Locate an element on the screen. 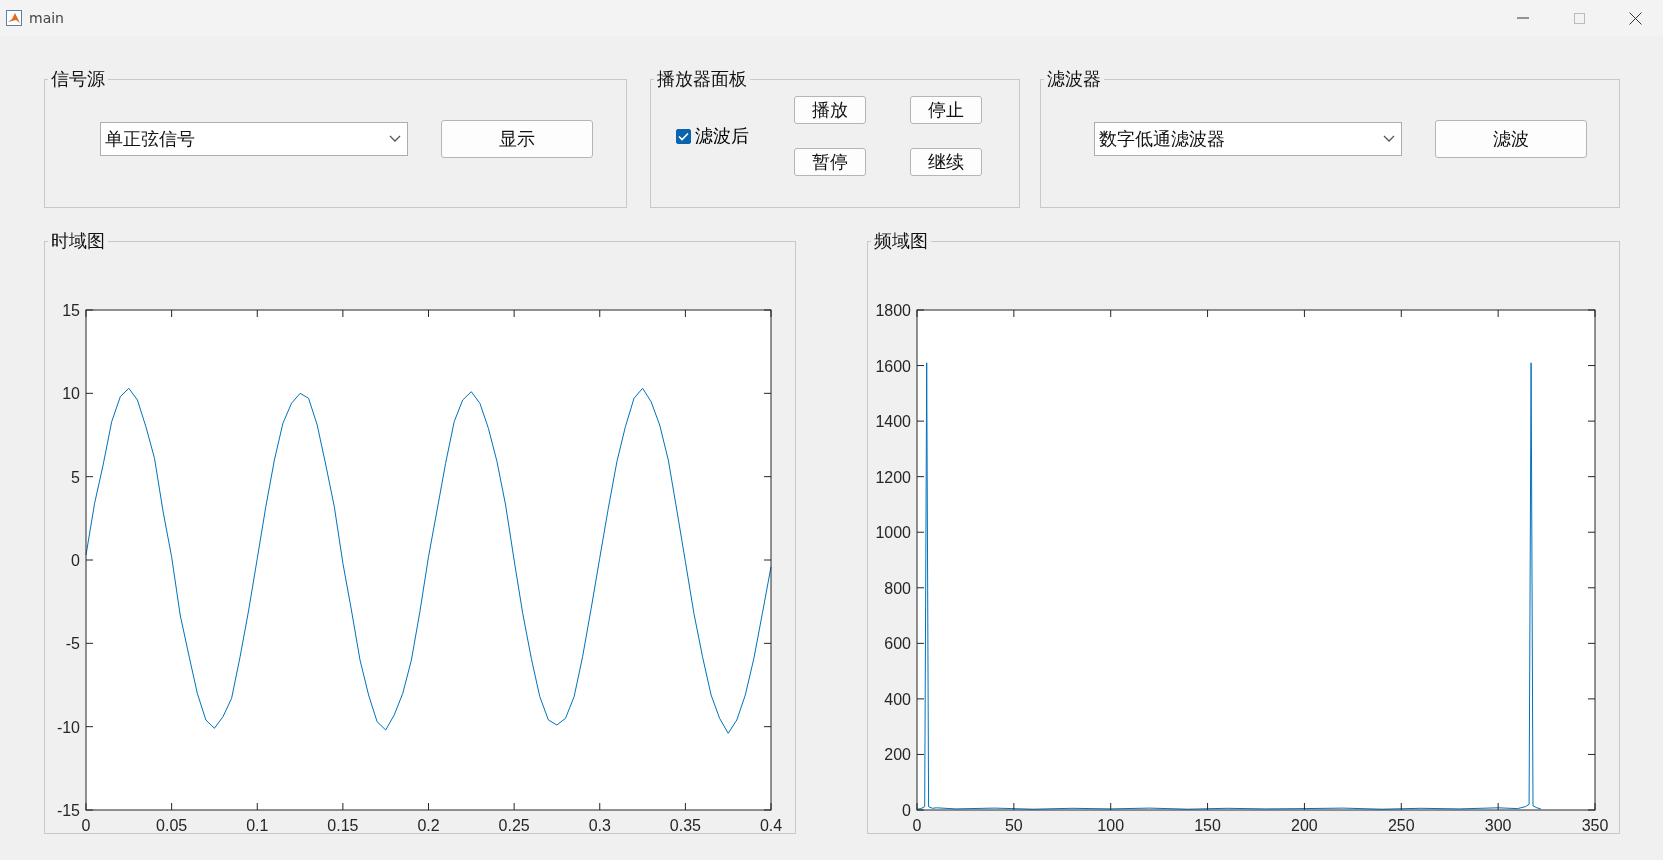  tick-label: 0.4 is located at coordinates (771, 825).